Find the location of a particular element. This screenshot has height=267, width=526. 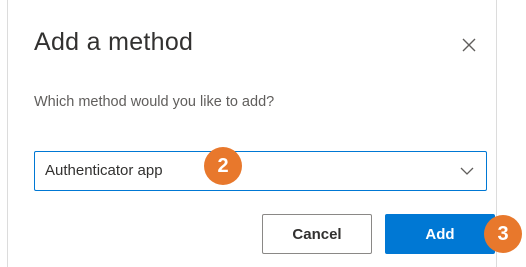

close-icon is located at coordinates (469, 45).